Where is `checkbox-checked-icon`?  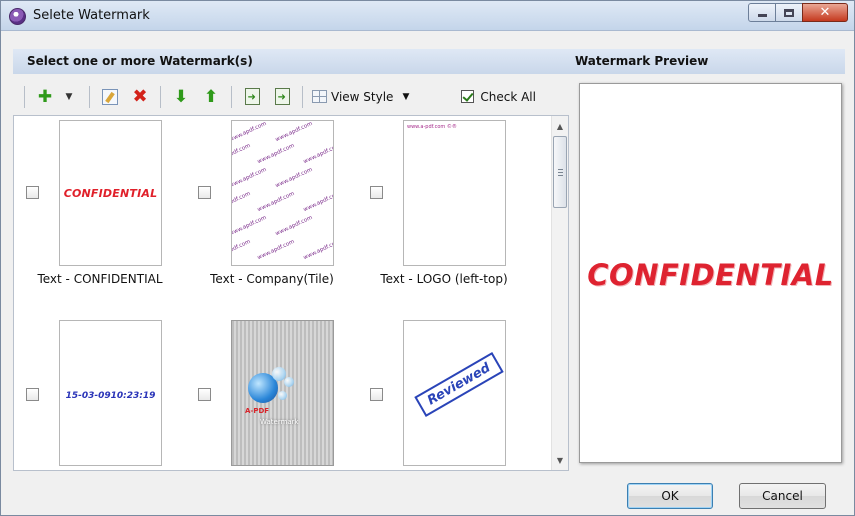
checkbox-checked-icon is located at coordinates (468, 96).